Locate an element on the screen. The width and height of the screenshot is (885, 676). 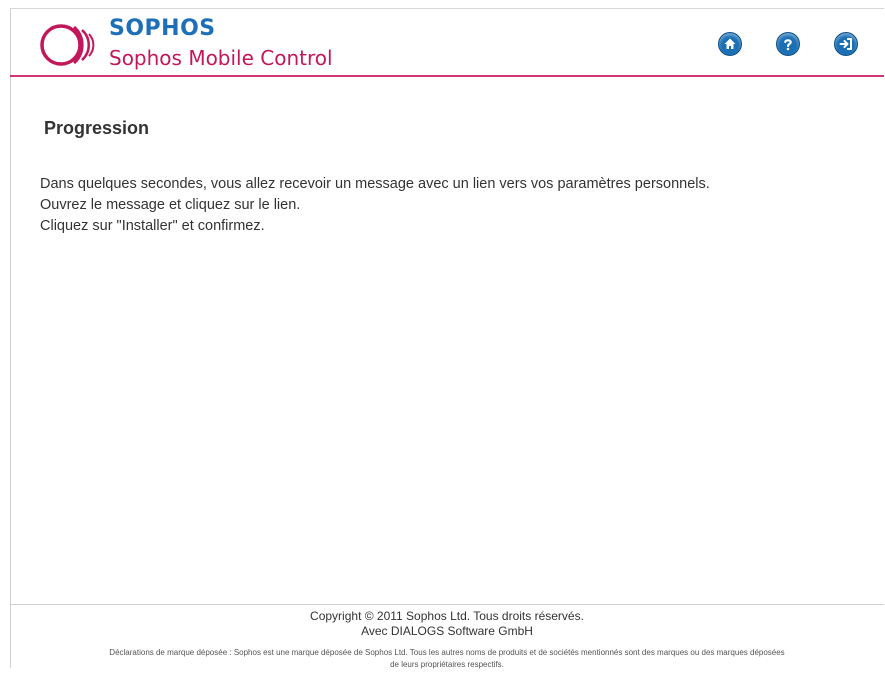
logout-icon is located at coordinates (846, 44).